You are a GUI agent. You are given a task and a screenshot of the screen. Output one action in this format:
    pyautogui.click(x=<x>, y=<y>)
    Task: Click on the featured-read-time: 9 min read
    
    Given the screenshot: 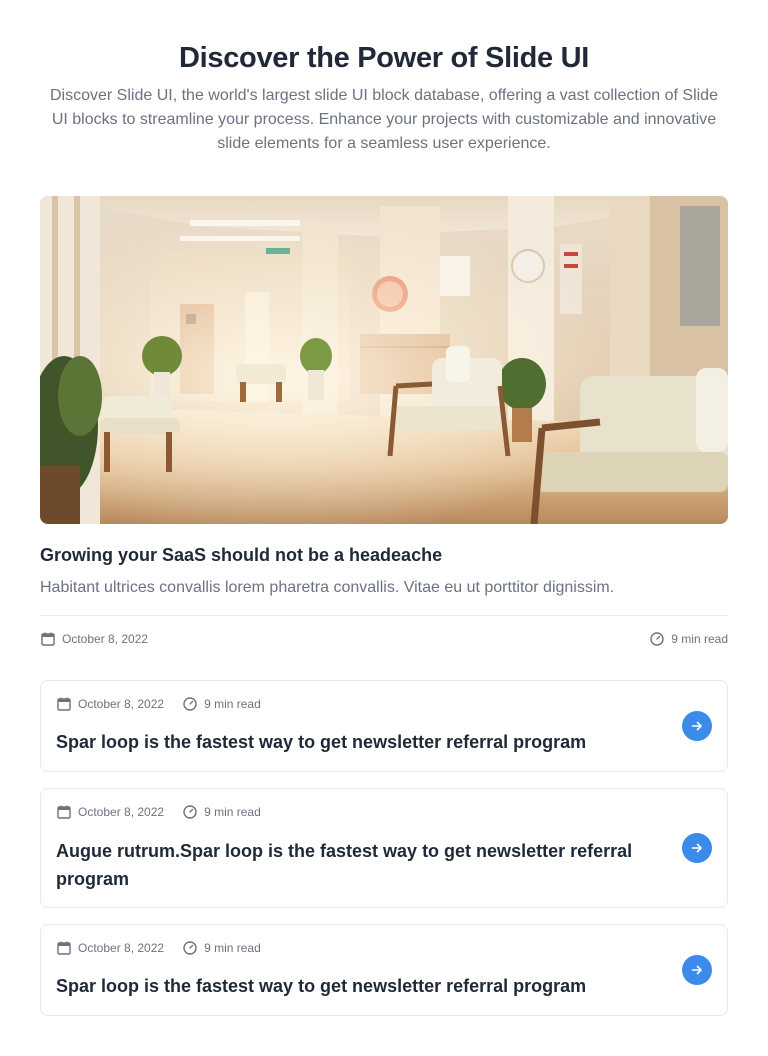 What is the action you would take?
    pyautogui.click(x=688, y=639)
    